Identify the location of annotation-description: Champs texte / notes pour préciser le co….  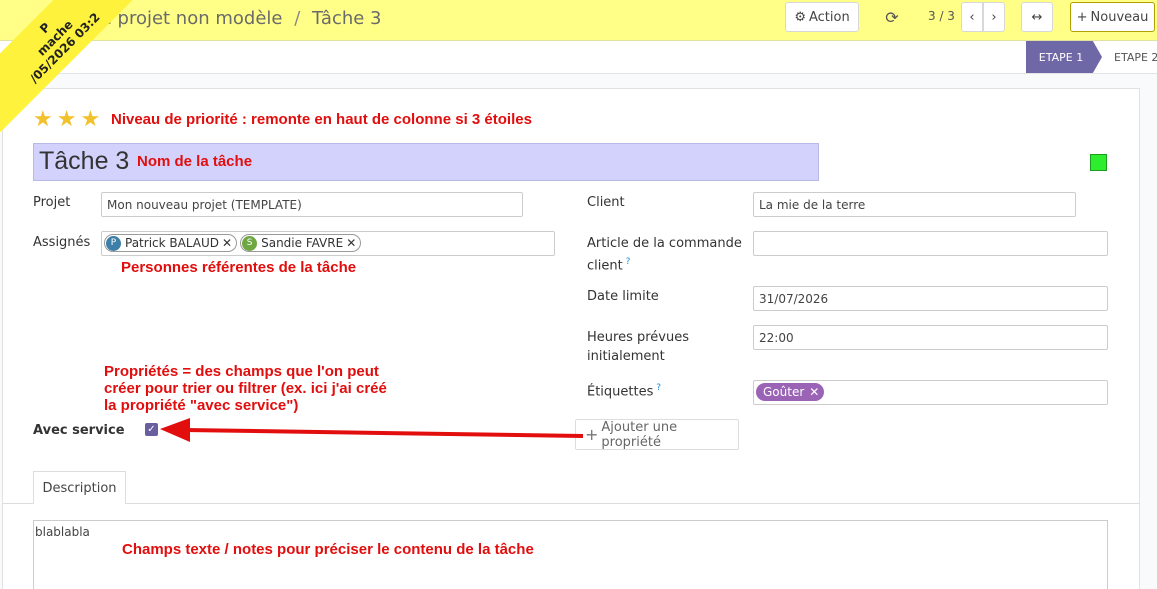
(328, 549).